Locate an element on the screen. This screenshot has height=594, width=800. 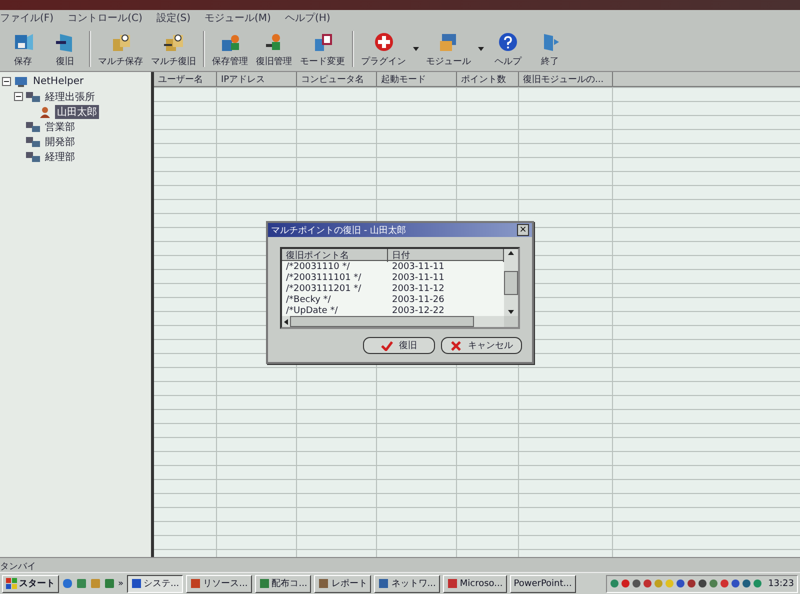
scroll-up-icon is located at coordinates (511, 253).